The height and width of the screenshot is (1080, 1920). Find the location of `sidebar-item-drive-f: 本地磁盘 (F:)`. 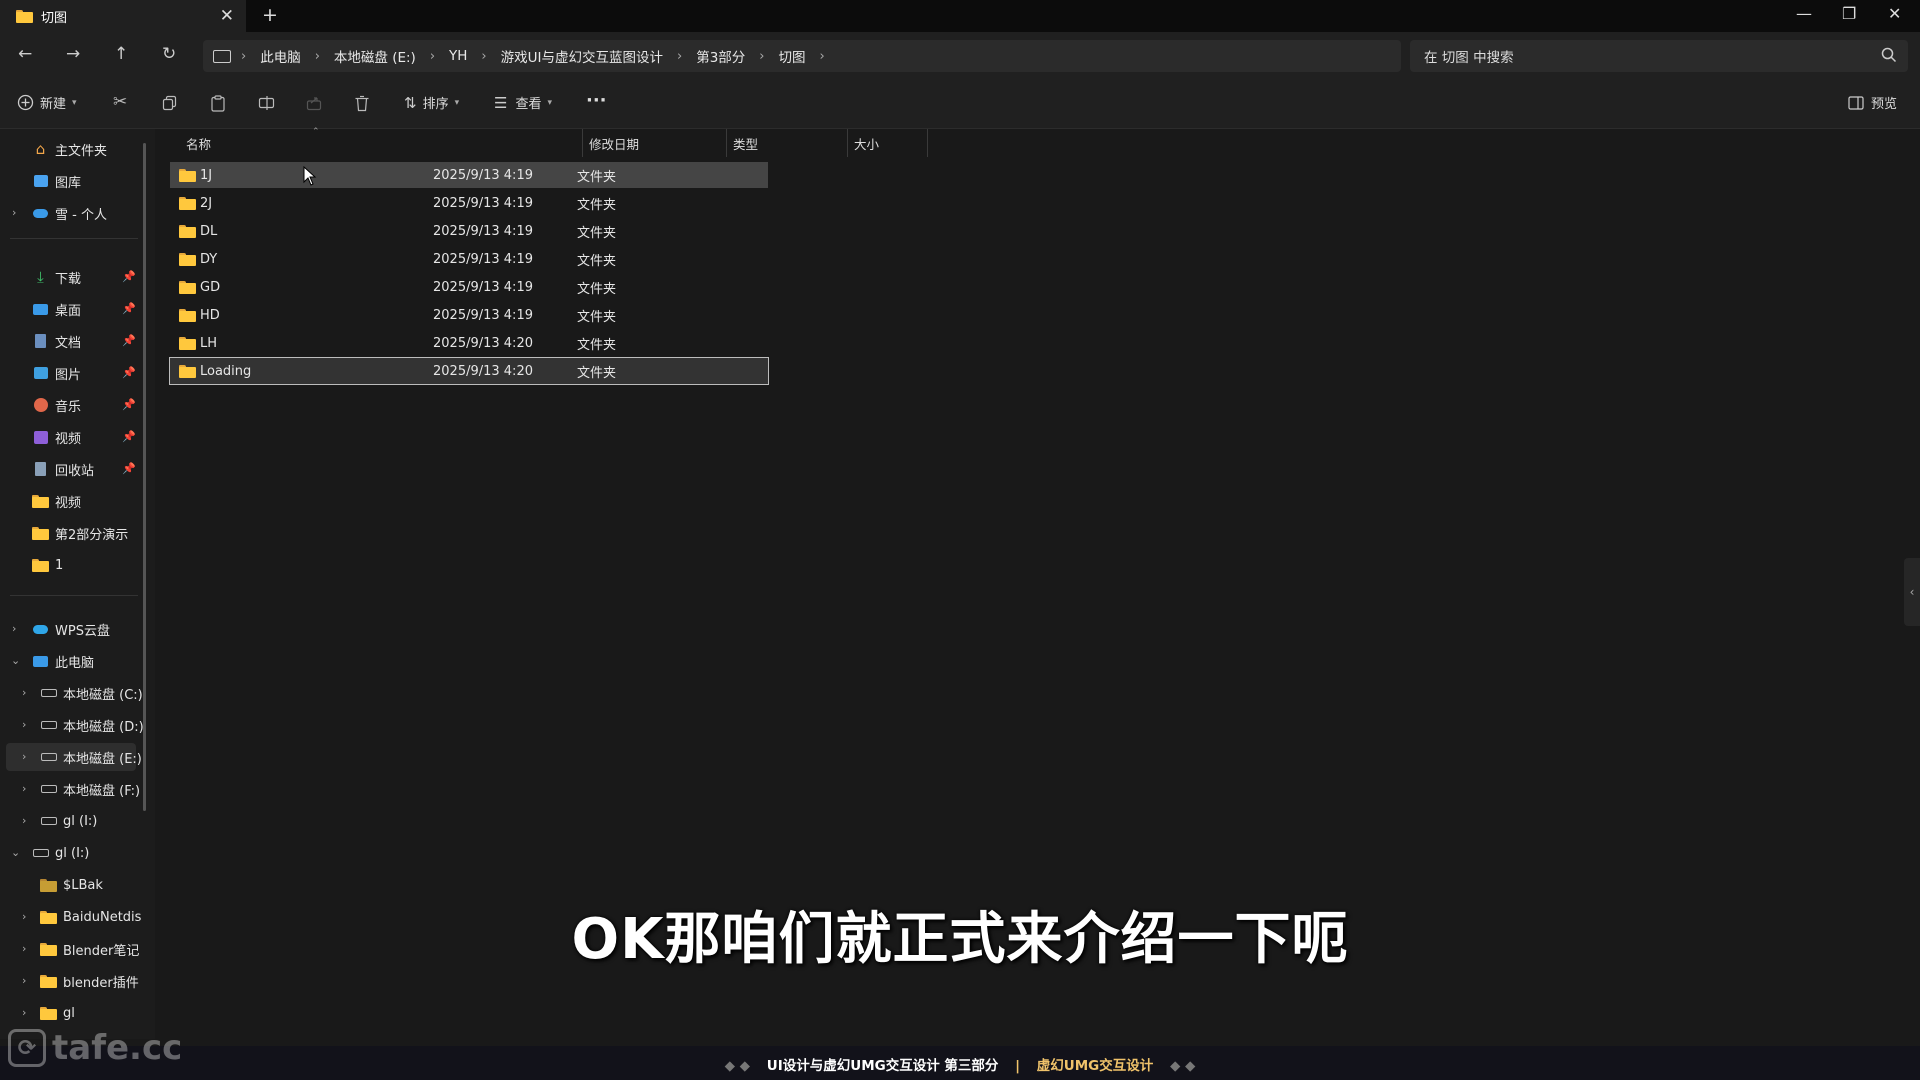

sidebar-item-drive-f: 本地磁盘 (F:) is located at coordinates (90, 789).